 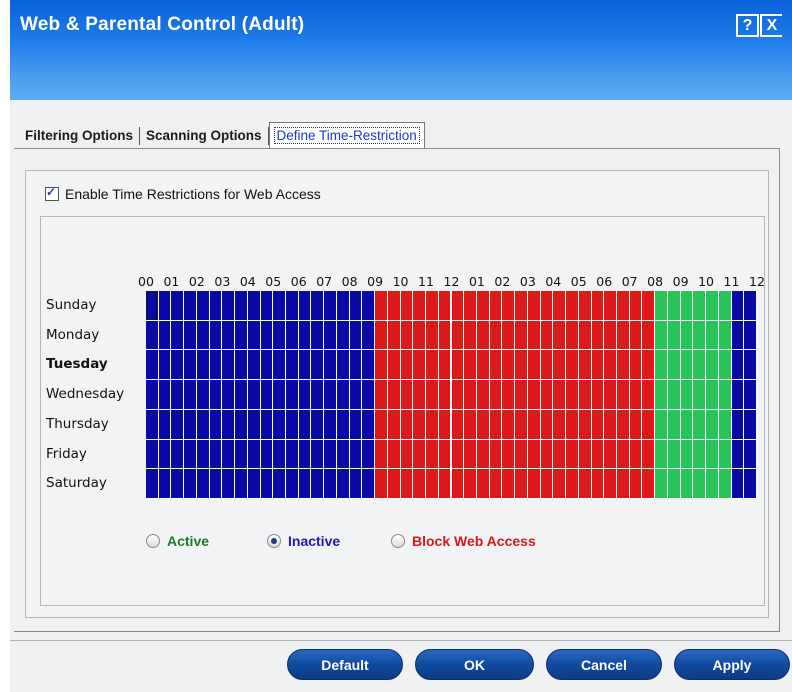 I want to click on tab-filtering-options: Filtering Options, so click(x=79, y=136).